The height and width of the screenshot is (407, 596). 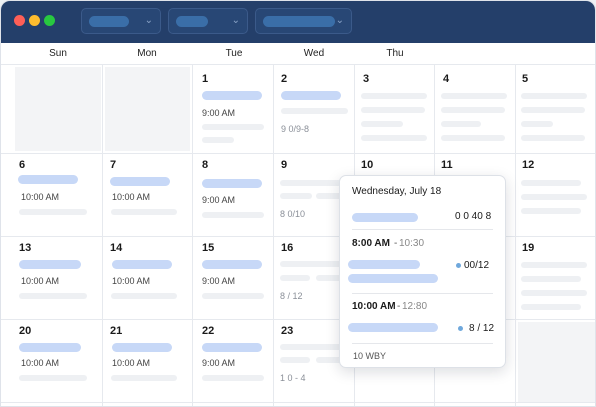 I want to click on day-cell-19: 19, so click(x=555, y=278).